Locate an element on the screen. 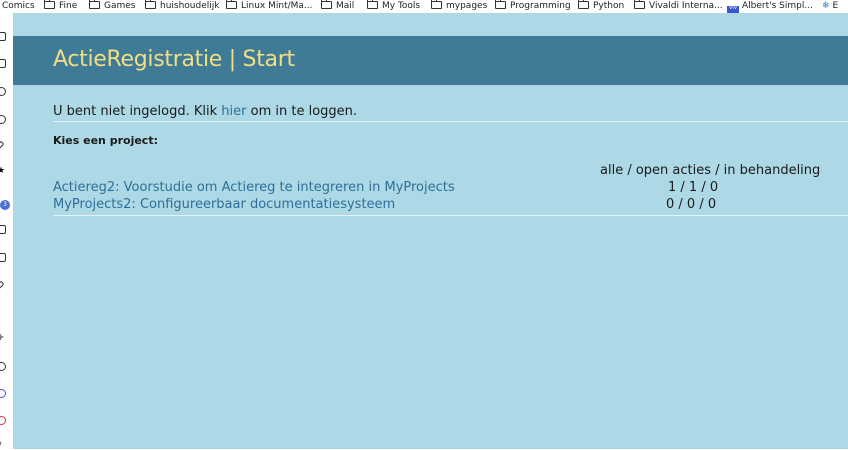 Image resolution: width=848 pixels, height=450 pixels. panel-edit-icon is located at coordinates (2, 285).